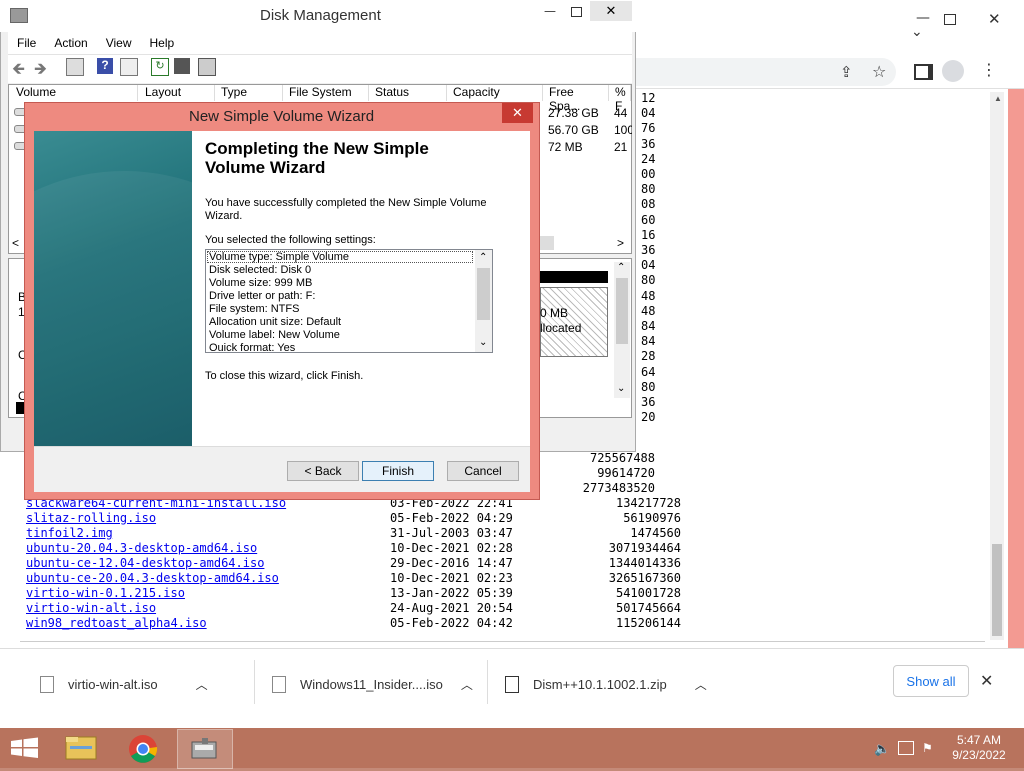 The image size is (1024, 771). Describe the element at coordinates (160, 67) in the screenshot. I see `refresh-icon: ↻` at that location.